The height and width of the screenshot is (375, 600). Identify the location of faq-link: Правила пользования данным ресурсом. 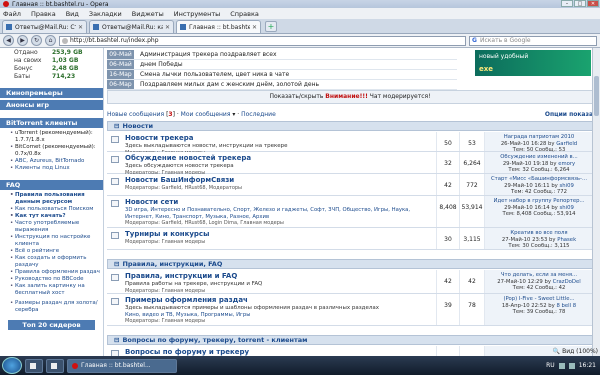
(56, 199).